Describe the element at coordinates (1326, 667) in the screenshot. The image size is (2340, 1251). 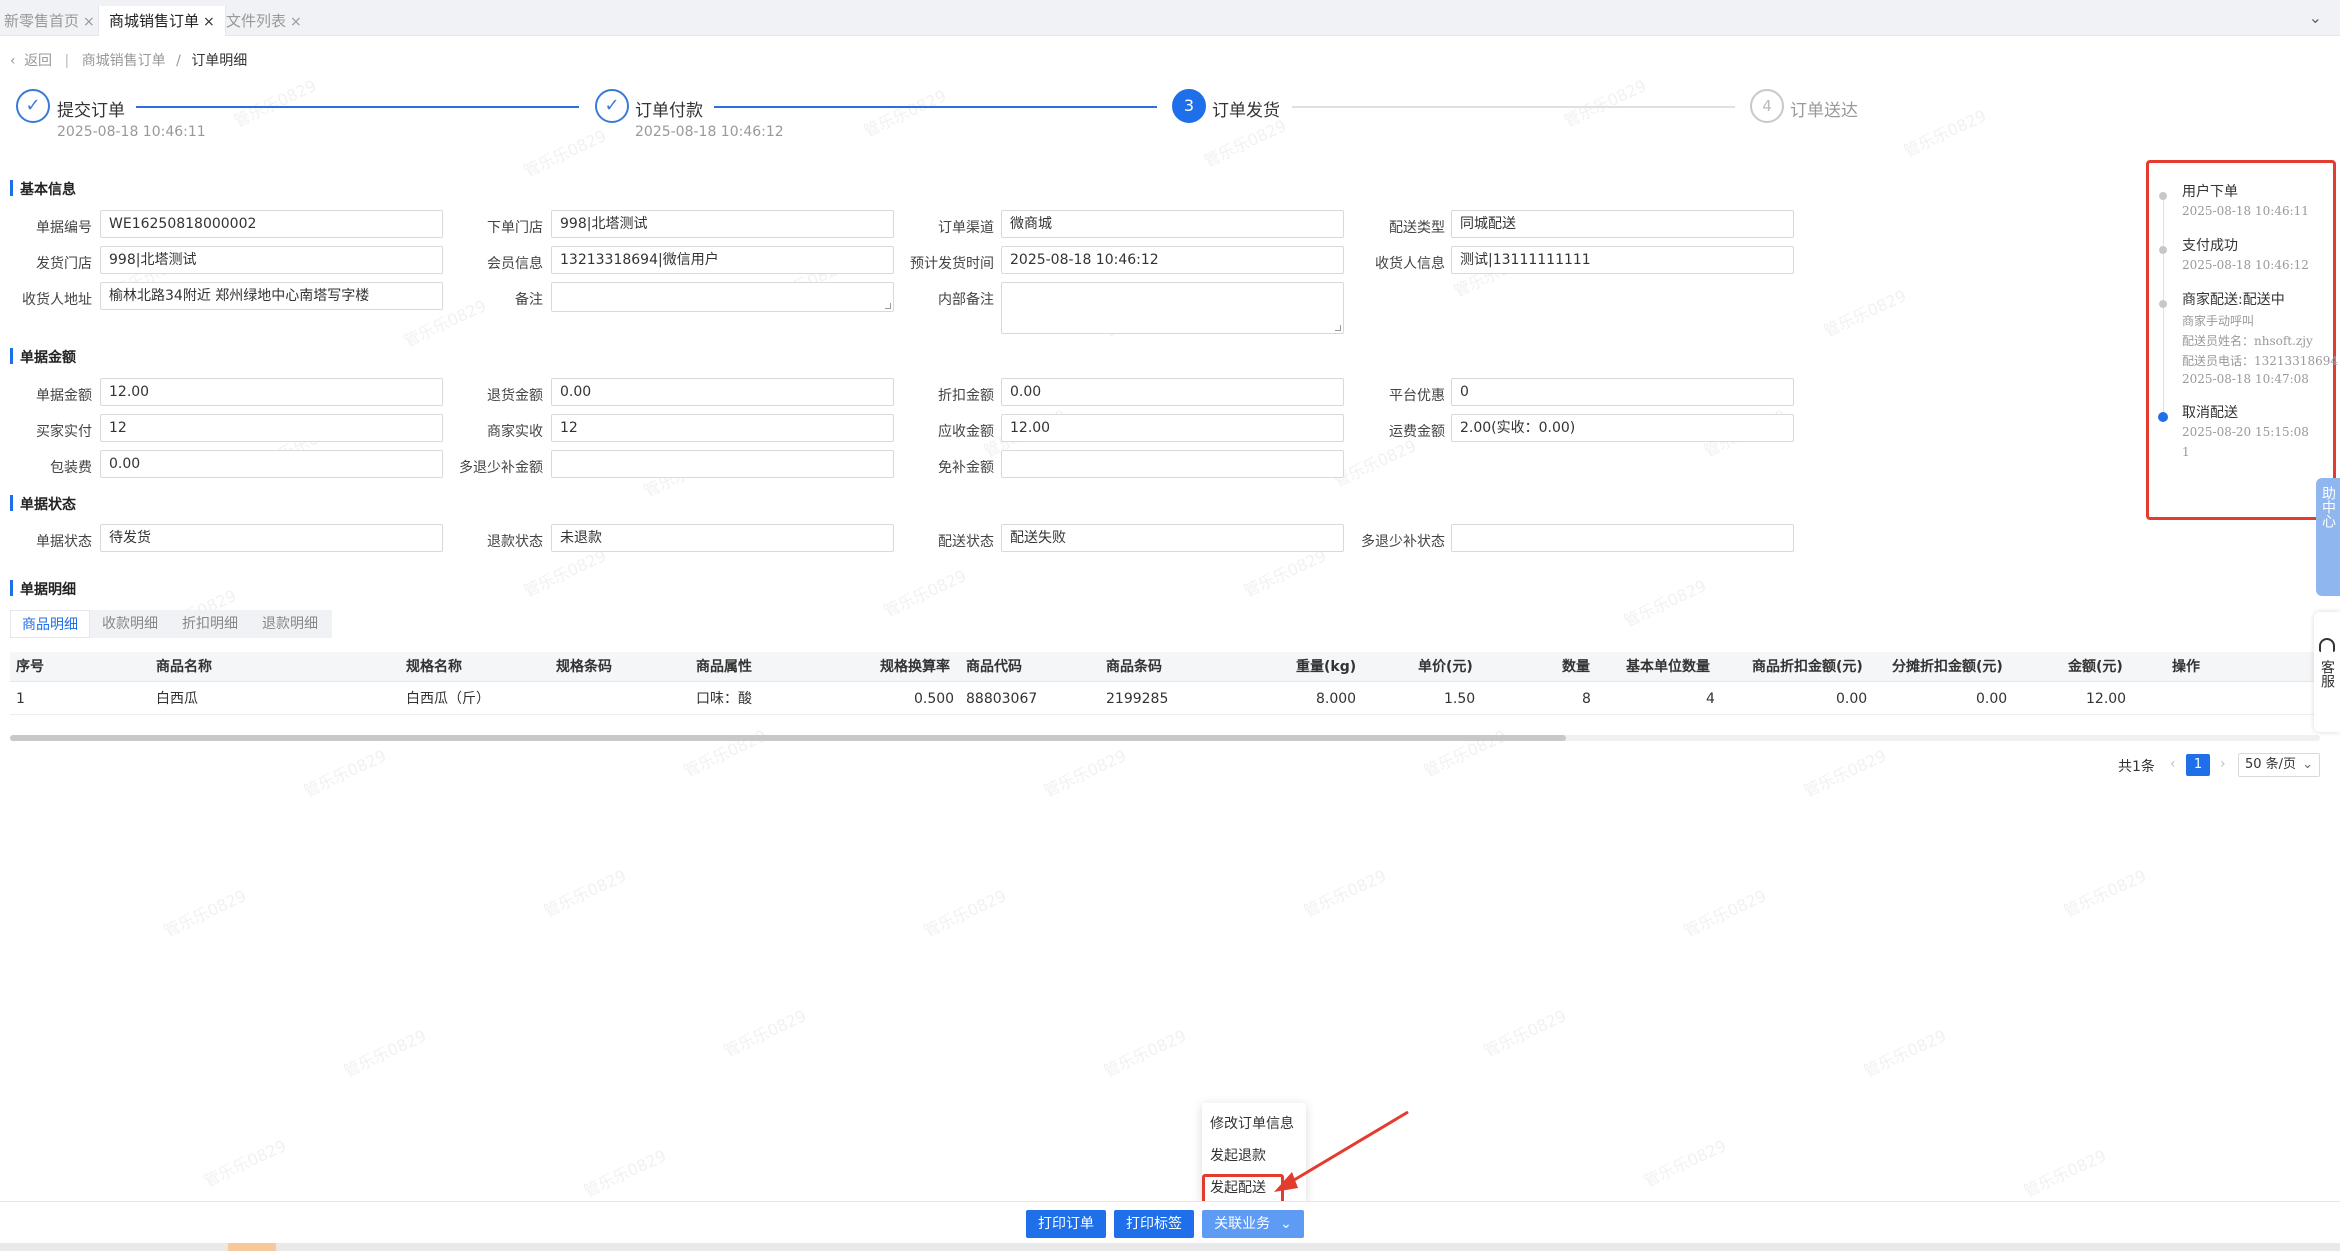
I see `col-header: 重量(kg)` at that location.